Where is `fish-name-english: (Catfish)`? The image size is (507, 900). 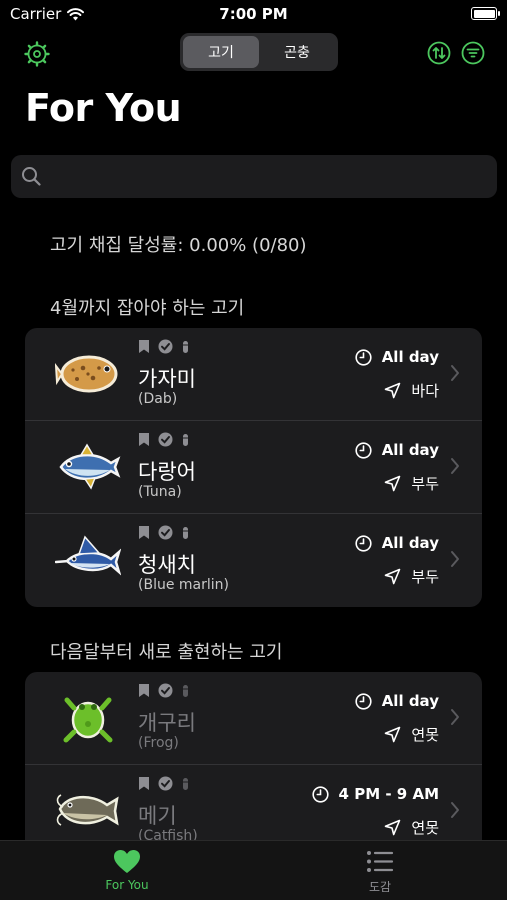
fish-name-english: (Catfish) is located at coordinates (168, 834).